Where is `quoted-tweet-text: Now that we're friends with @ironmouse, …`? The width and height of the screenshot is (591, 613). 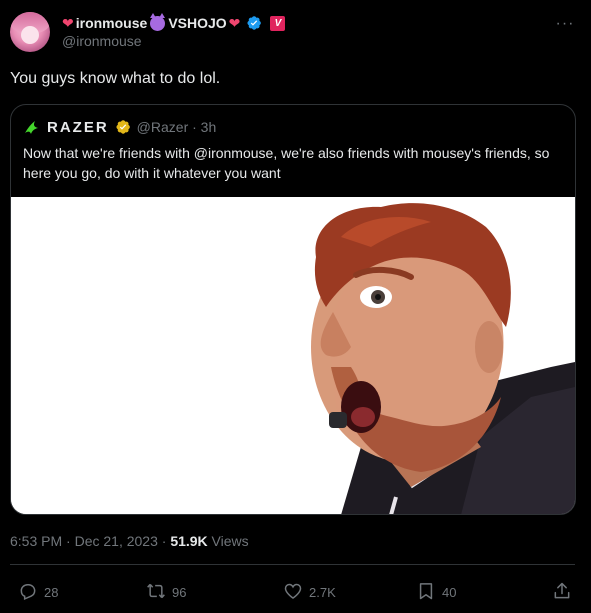
quoted-tweet-text: Now that we're friends with @ironmouse, … is located at coordinates (286, 163).